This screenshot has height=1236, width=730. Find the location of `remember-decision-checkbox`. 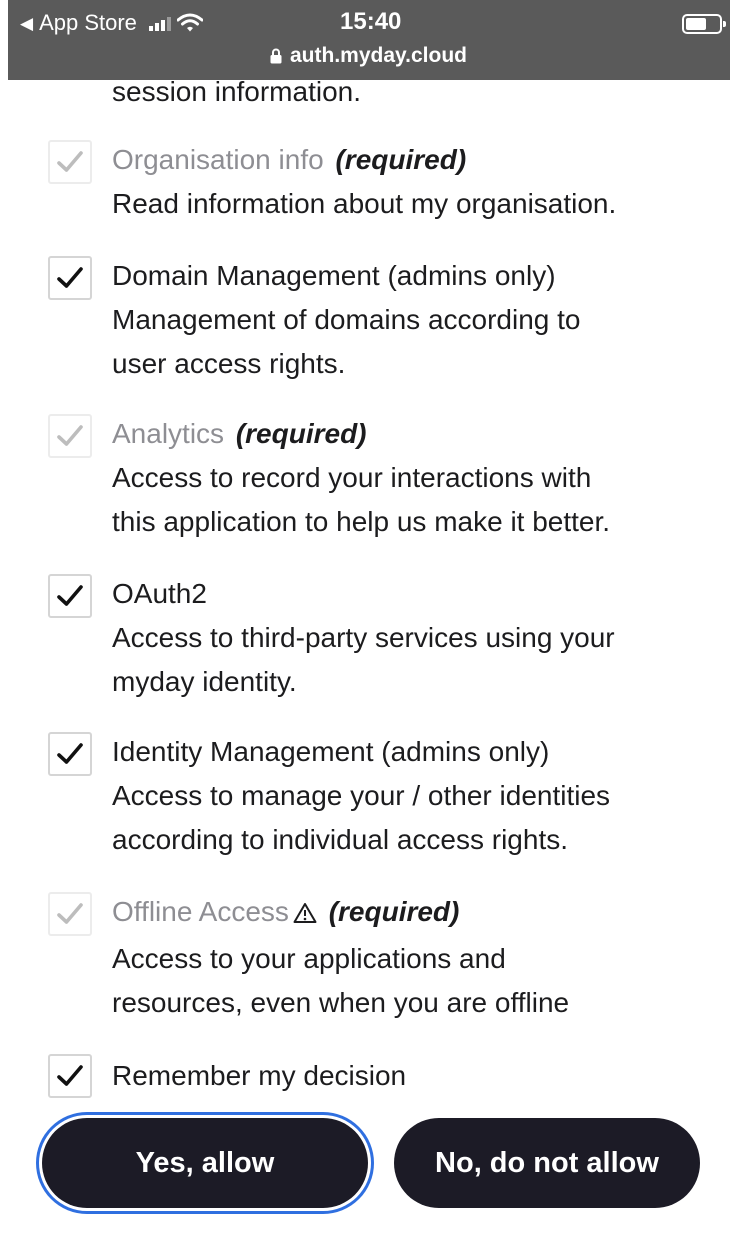

remember-decision-checkbox is located at coordinates (70, 1076).